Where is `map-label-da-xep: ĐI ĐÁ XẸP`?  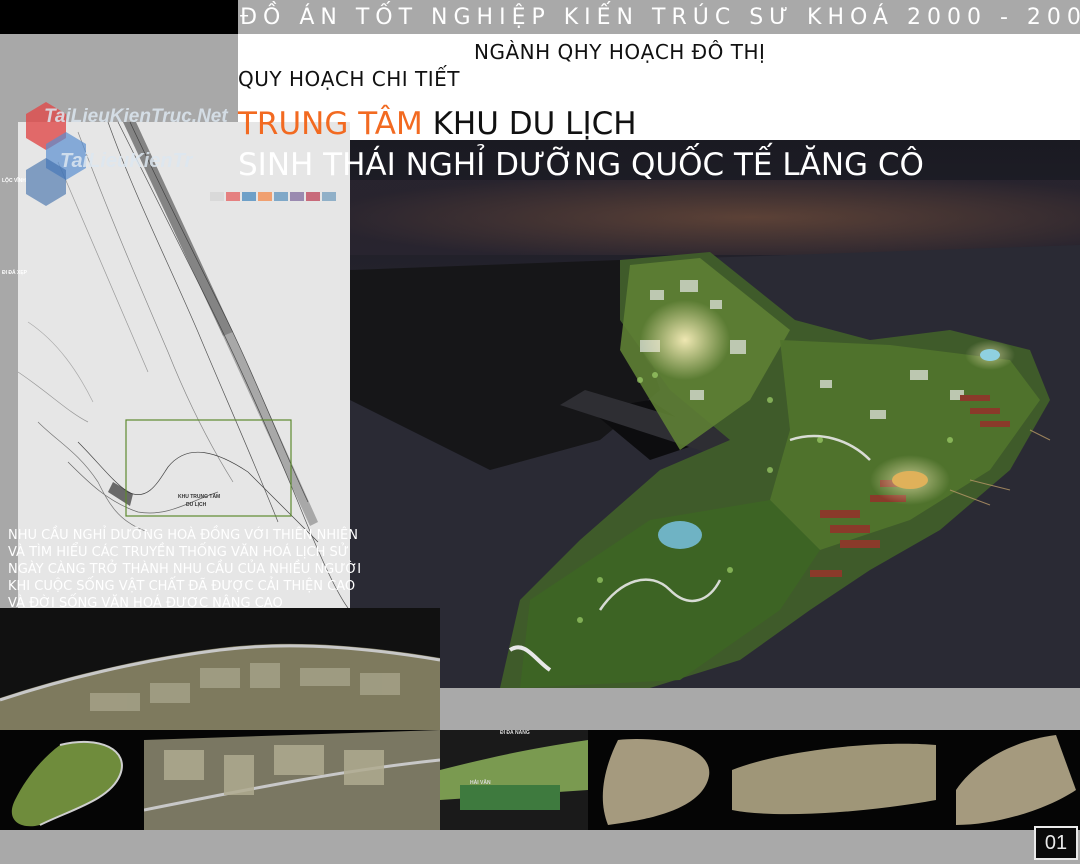
map-label-da-xep: ĐI ĐÁ XẸP is located at coordinates (15, 273).